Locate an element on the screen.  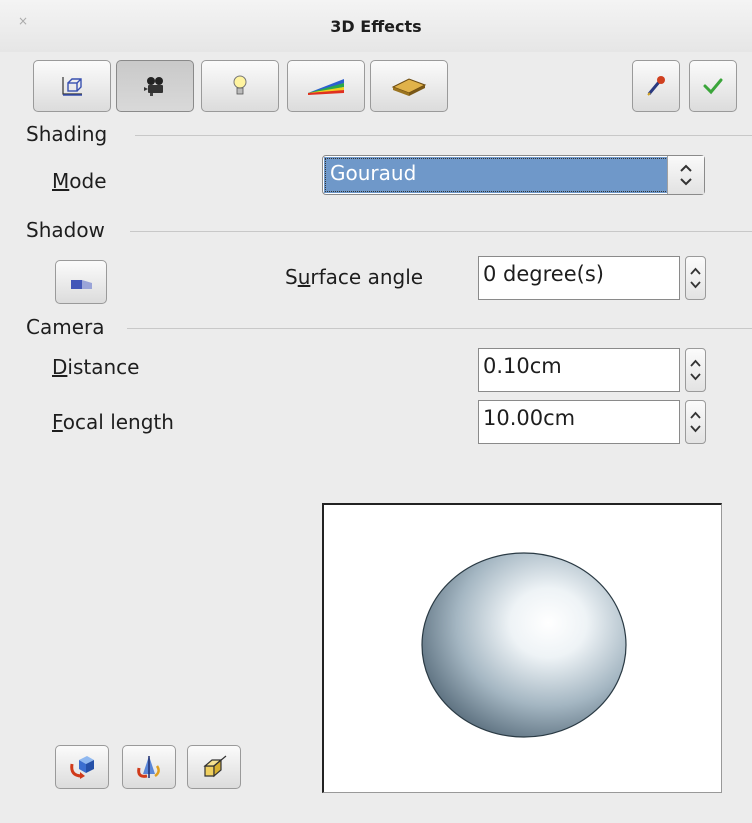
textures-icon is located at coordinates (326, 87).